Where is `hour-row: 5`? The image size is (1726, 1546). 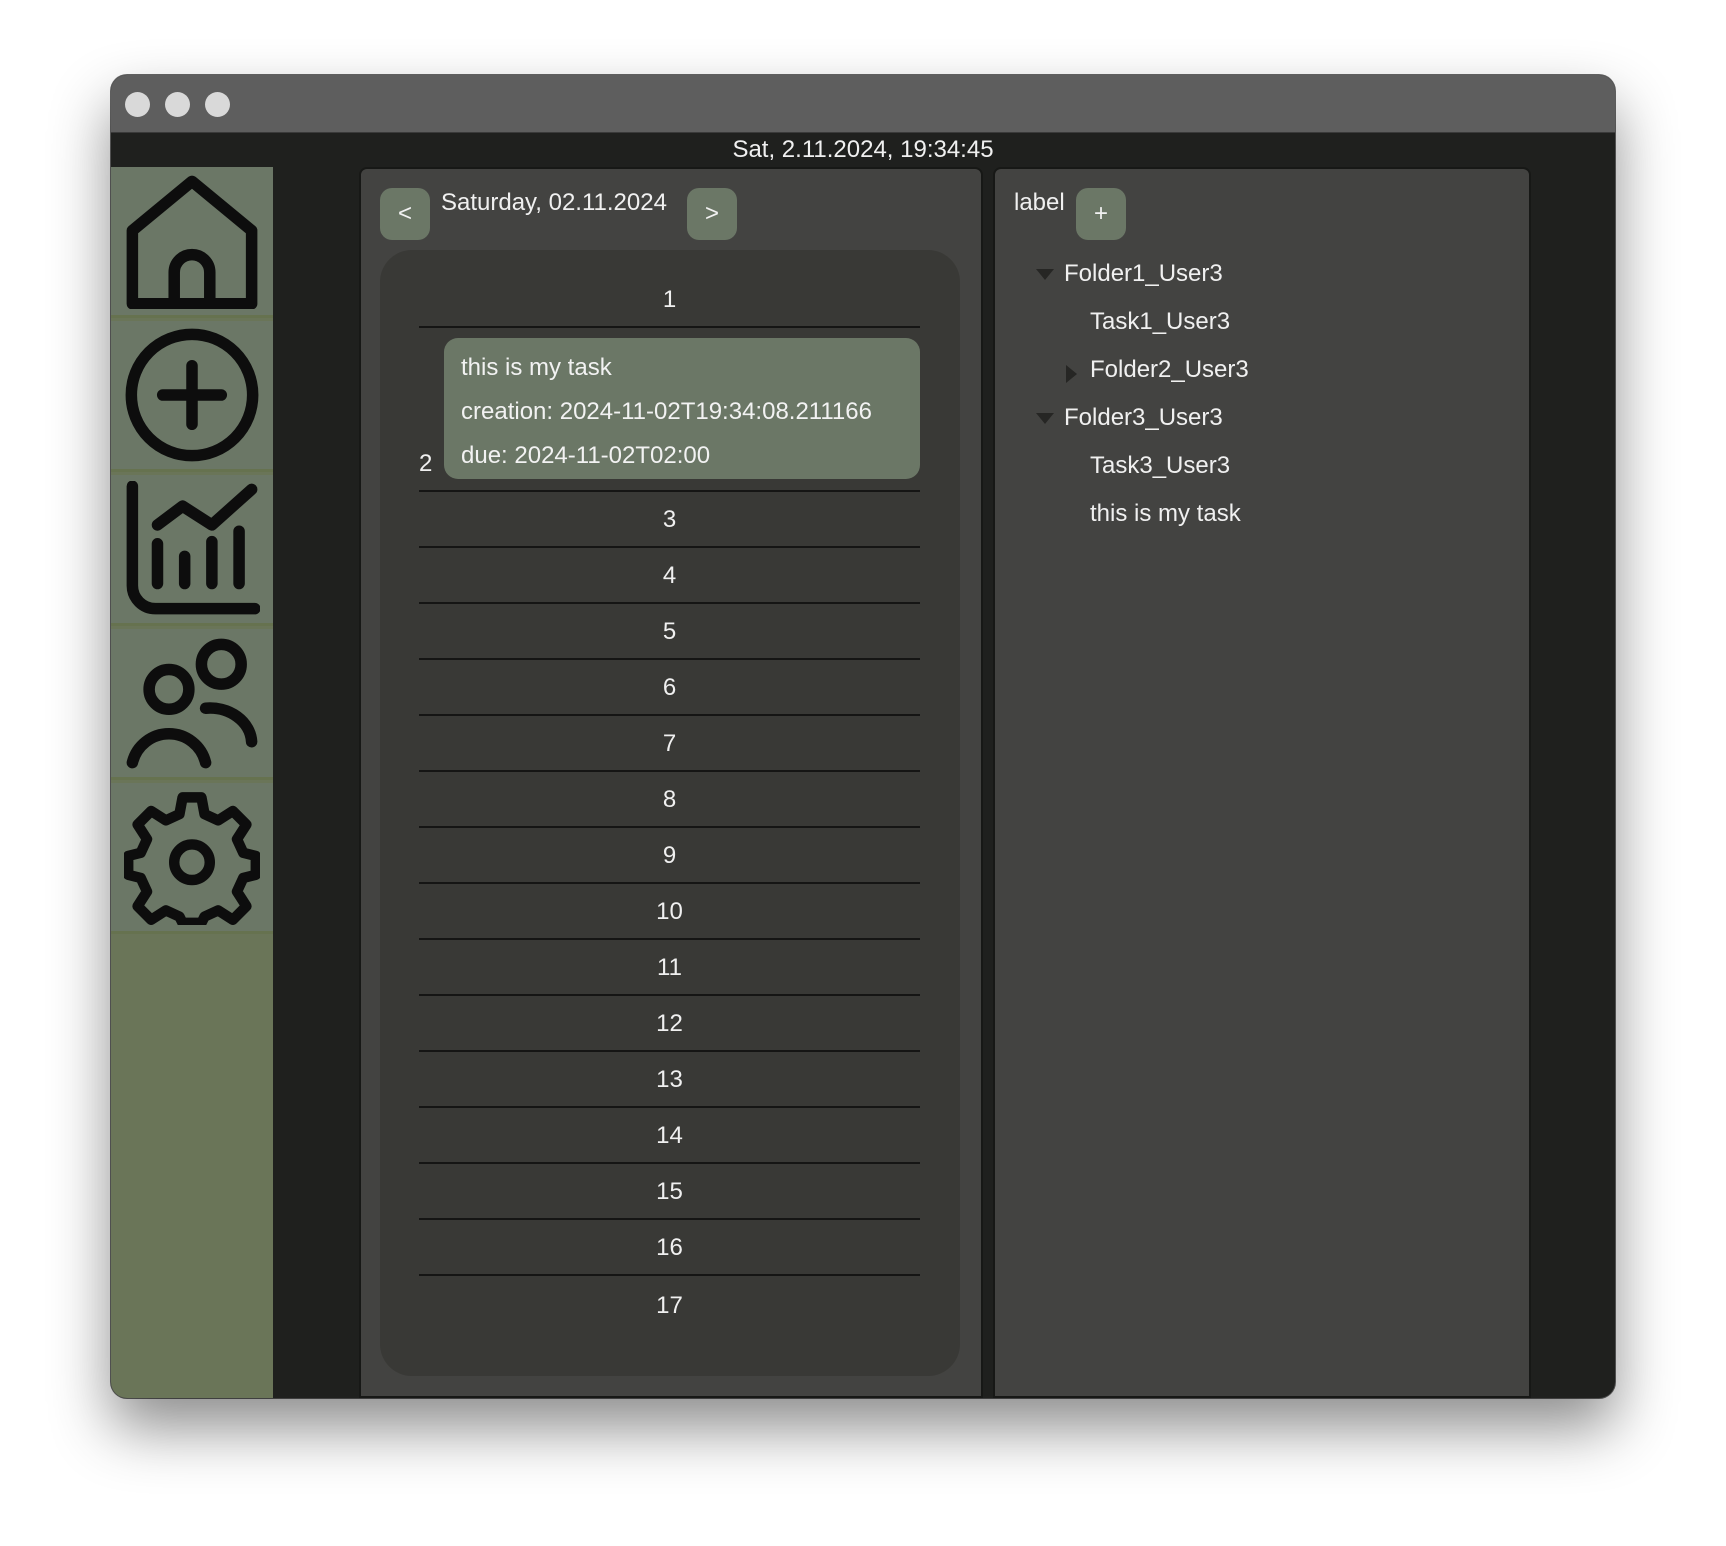 hour-row: 5 is located at coordinates (669, 632).